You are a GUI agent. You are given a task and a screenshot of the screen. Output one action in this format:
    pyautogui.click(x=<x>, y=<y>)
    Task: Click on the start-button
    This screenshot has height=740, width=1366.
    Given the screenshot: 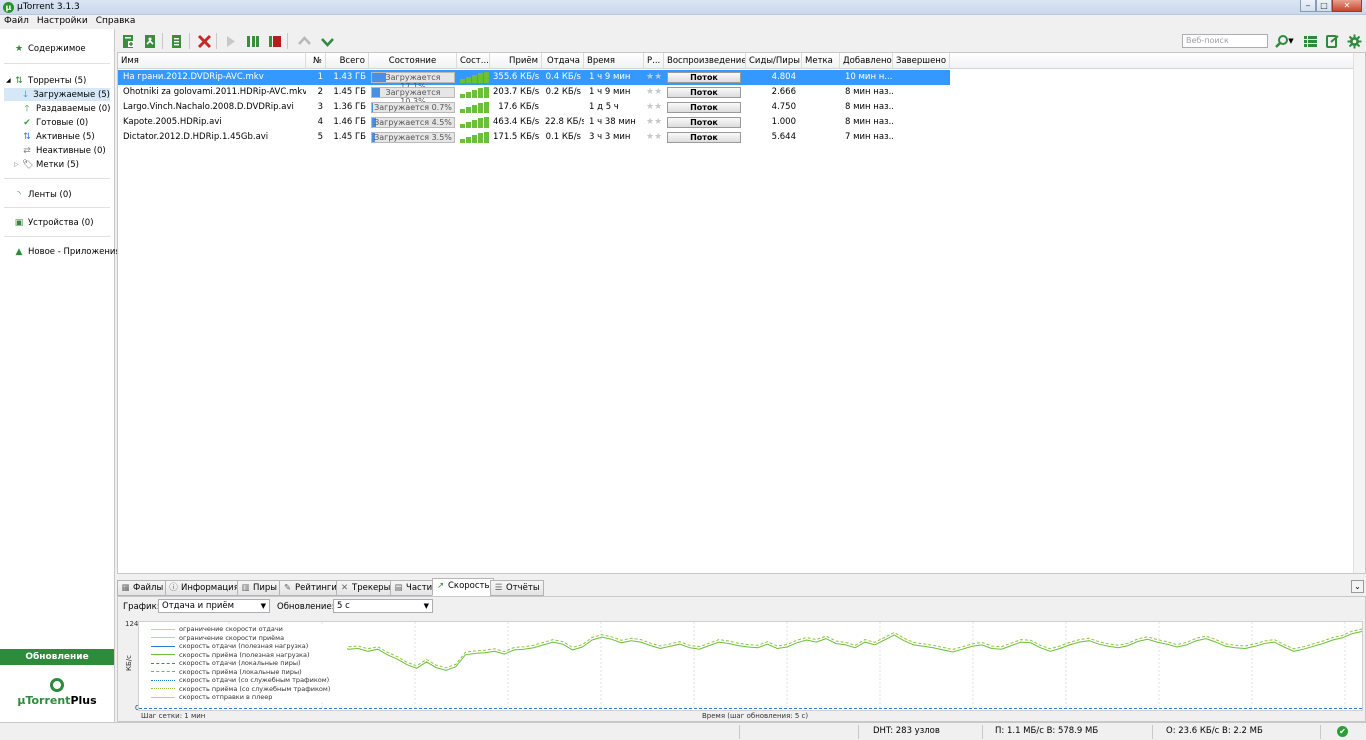 What is the action you would take?
    pyautogui.click(x=230, y=41)
    